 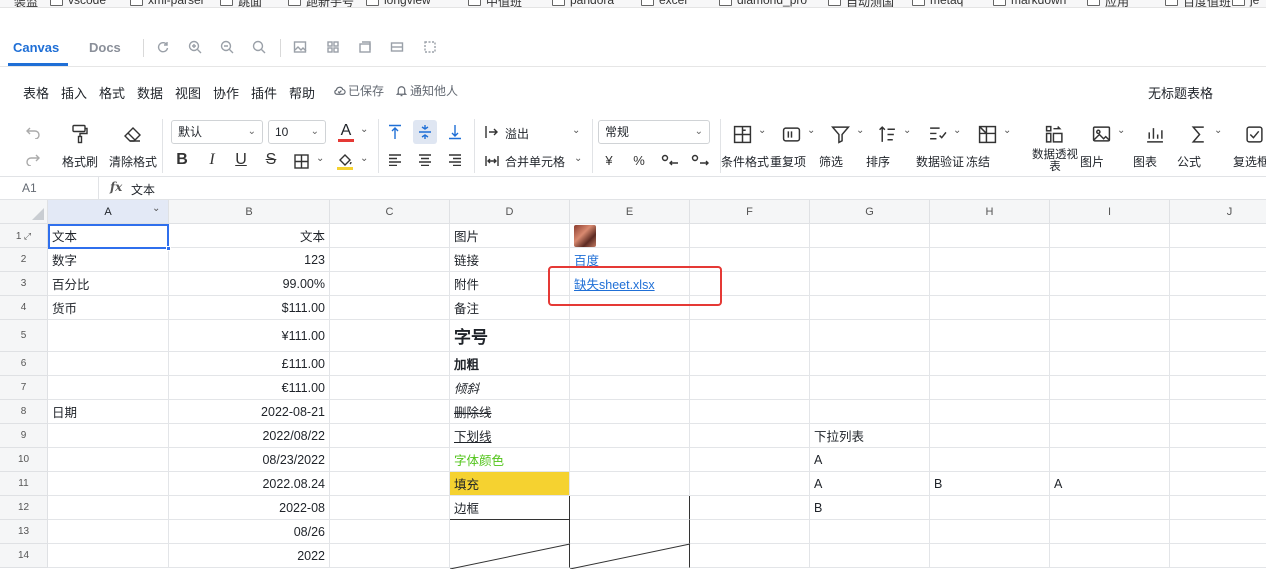 What do you see at coordinates (133, 161) in the screenshot?
I see `clear-format-label: 清除格式` at bounding box center [133, 161].